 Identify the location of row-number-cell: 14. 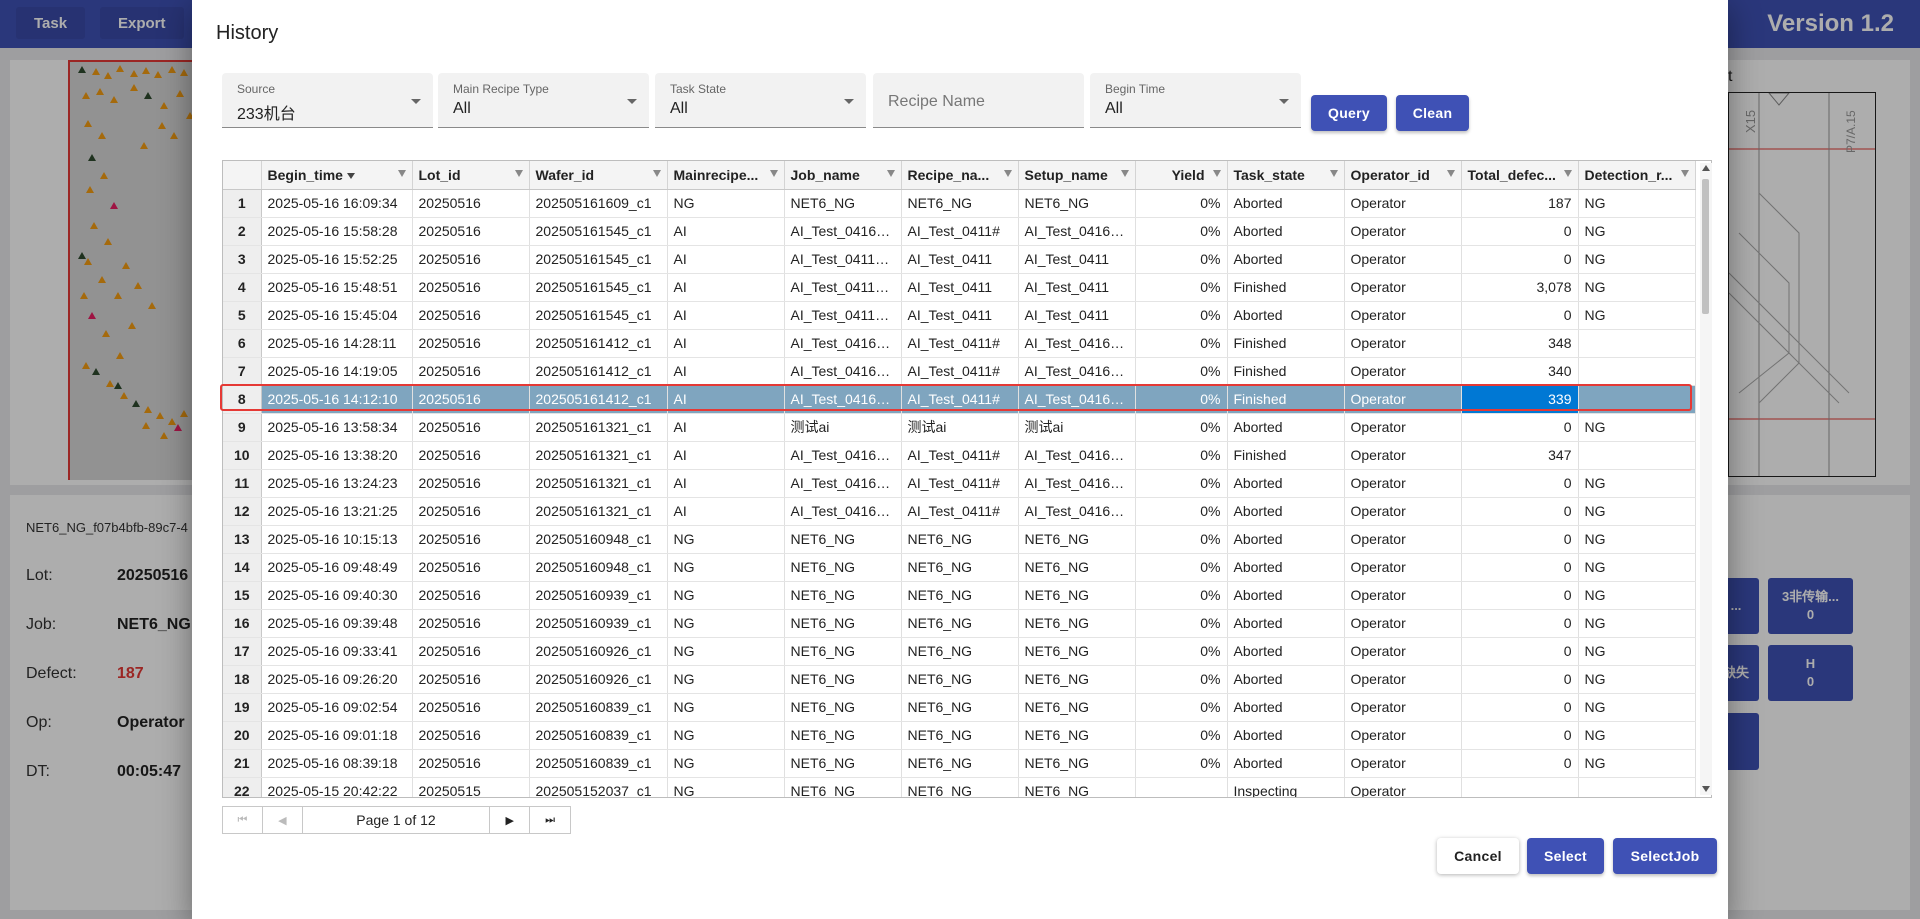
(242, 567).